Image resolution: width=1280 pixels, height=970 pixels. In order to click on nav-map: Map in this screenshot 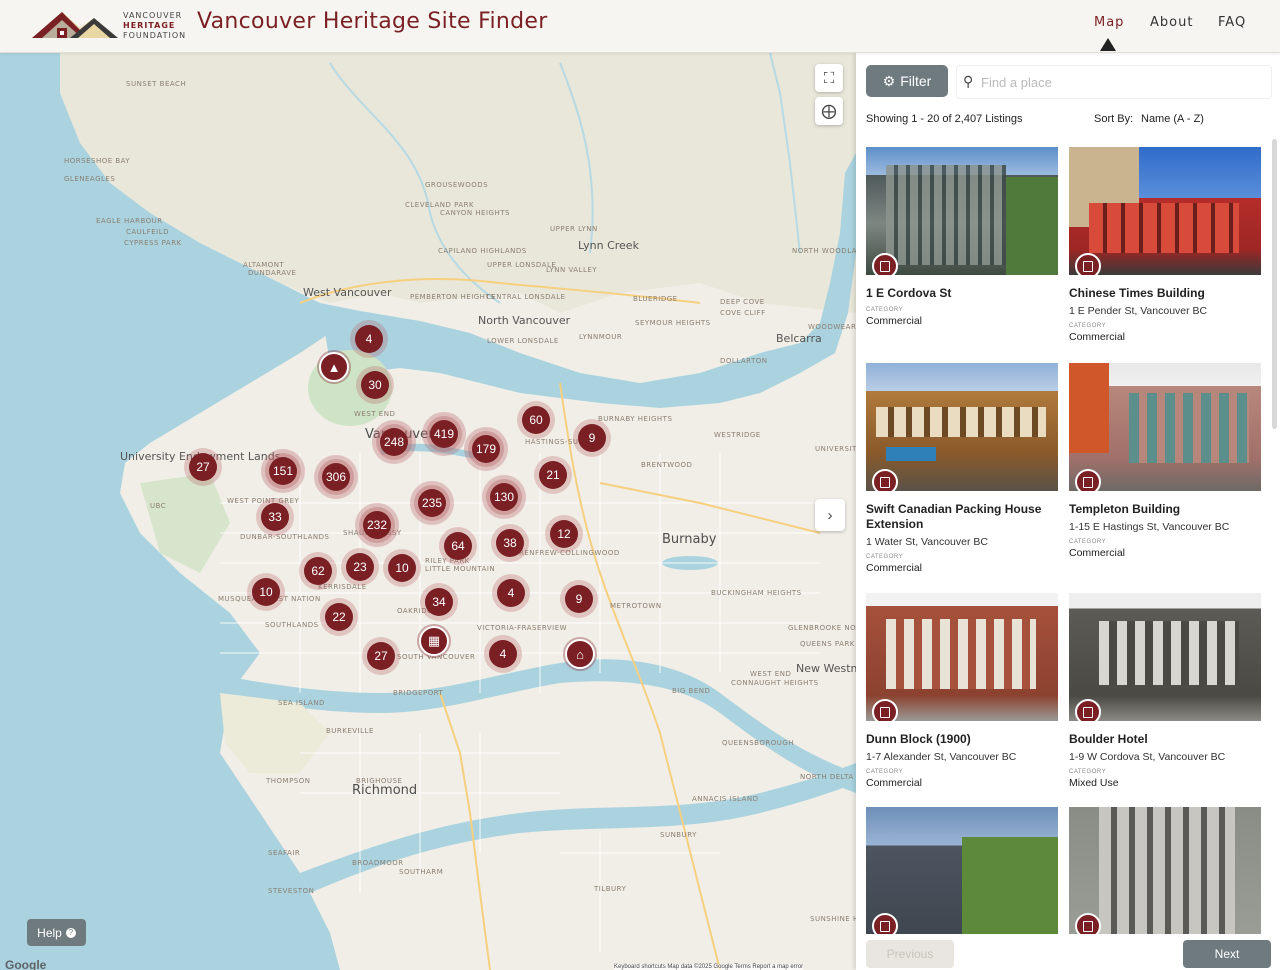, I will do `click(1109, 22)`.